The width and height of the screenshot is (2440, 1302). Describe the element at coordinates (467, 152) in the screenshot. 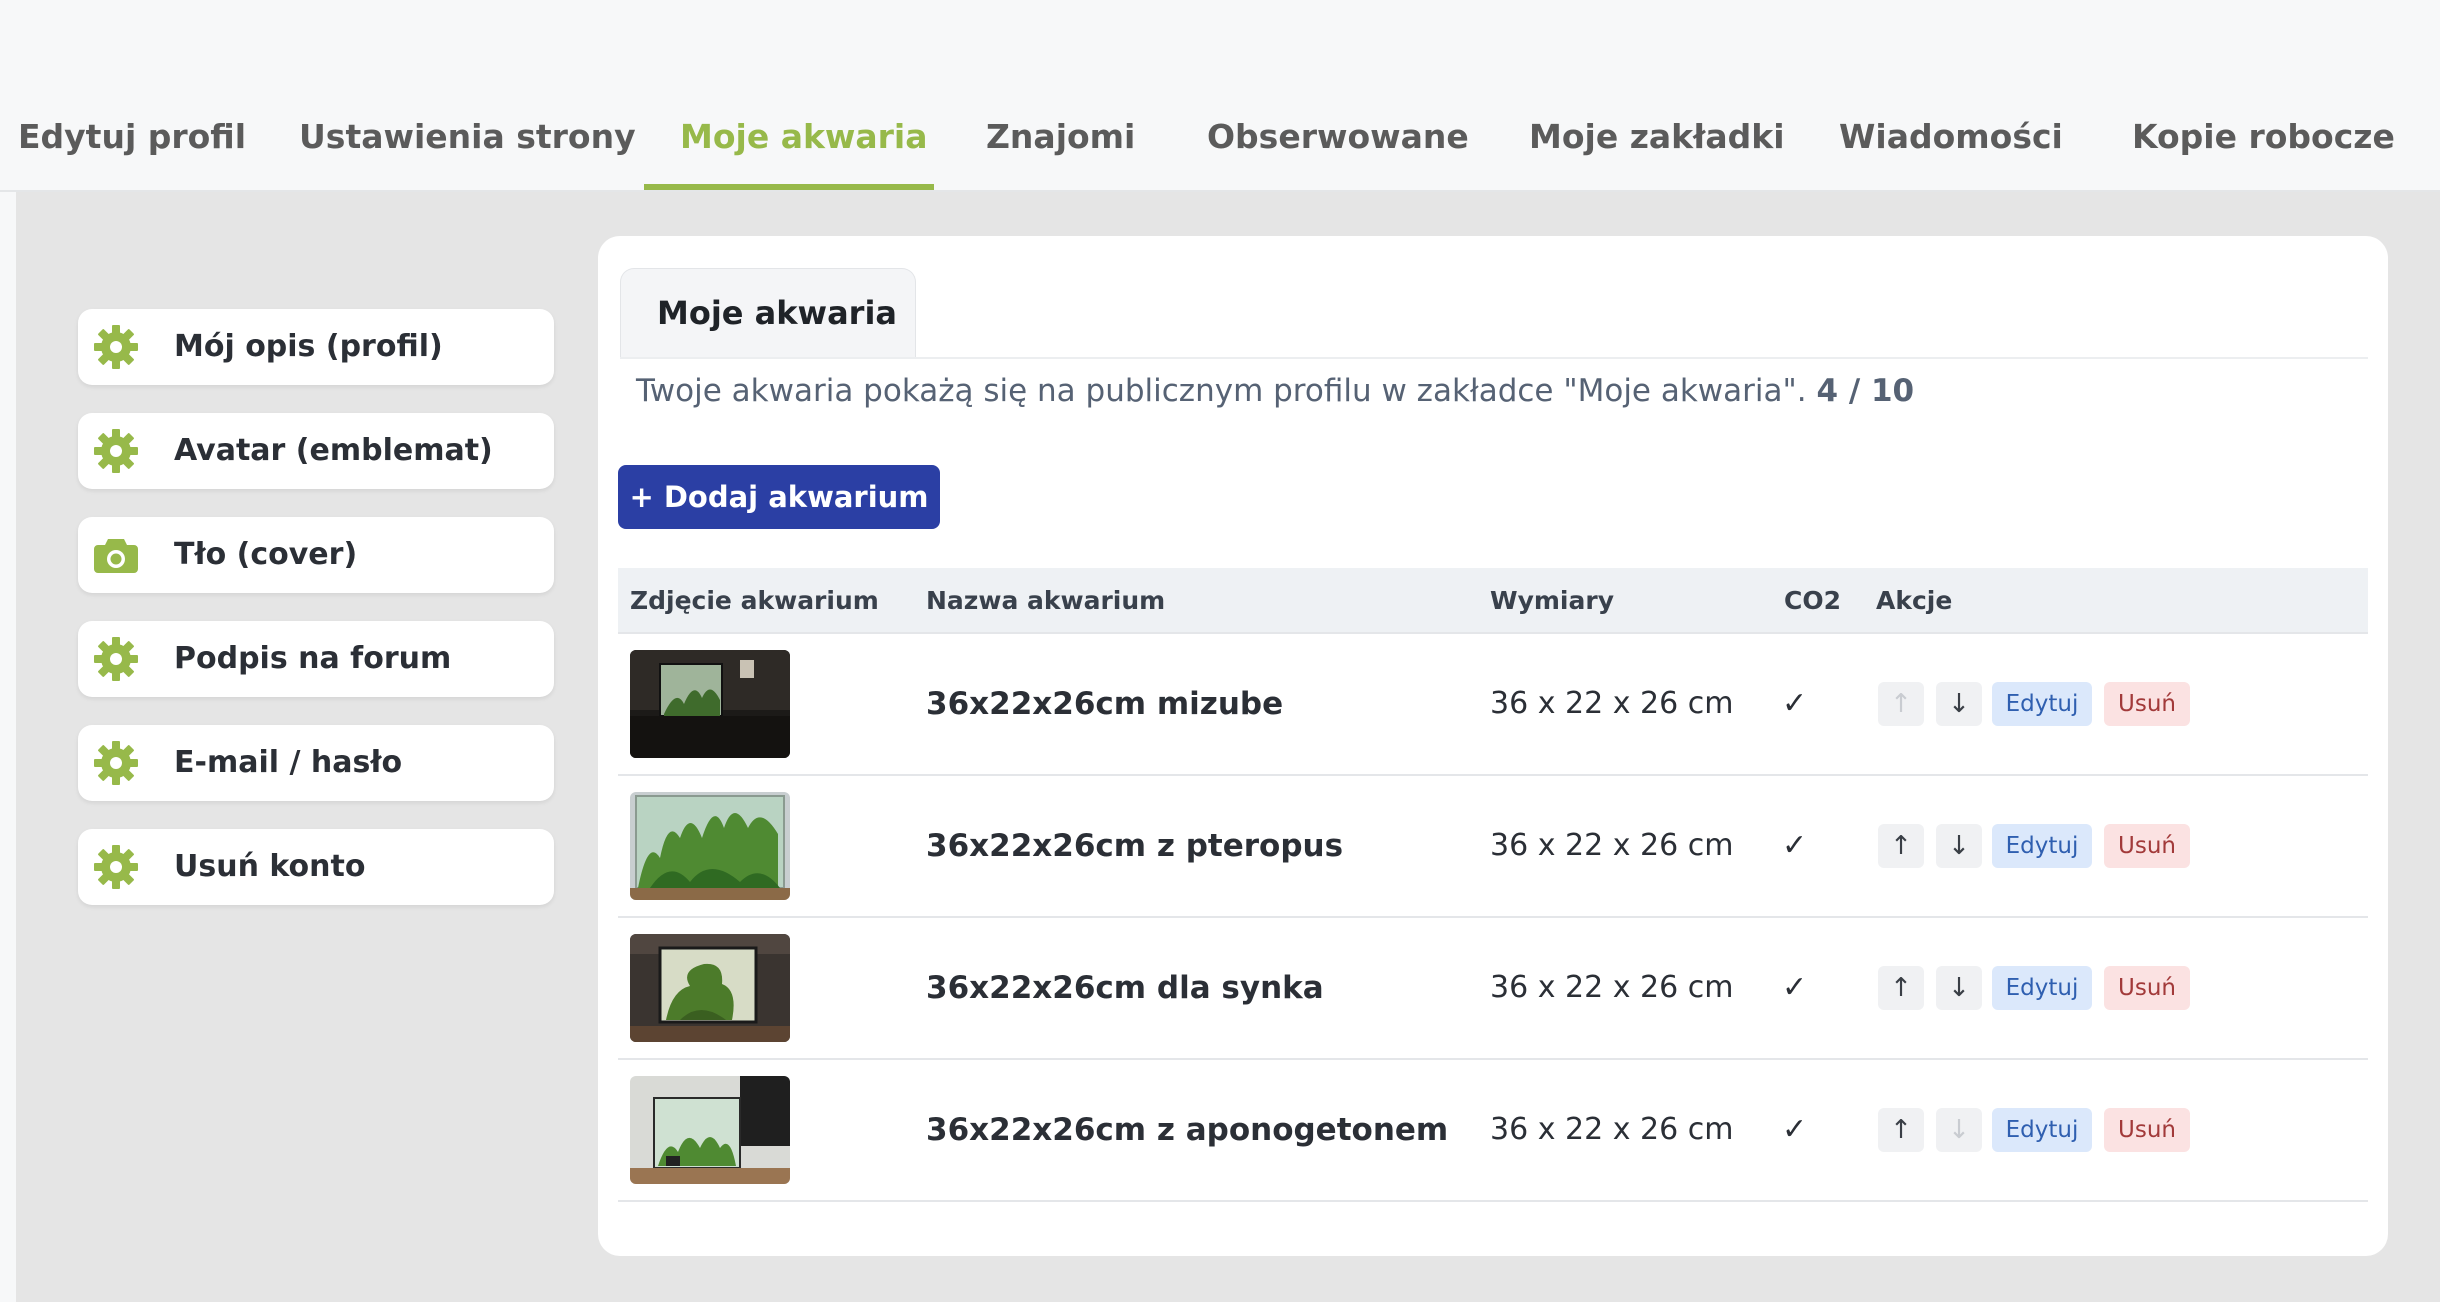

I see `tab-ustawienia-strony: Ustawienia strony` at that location.